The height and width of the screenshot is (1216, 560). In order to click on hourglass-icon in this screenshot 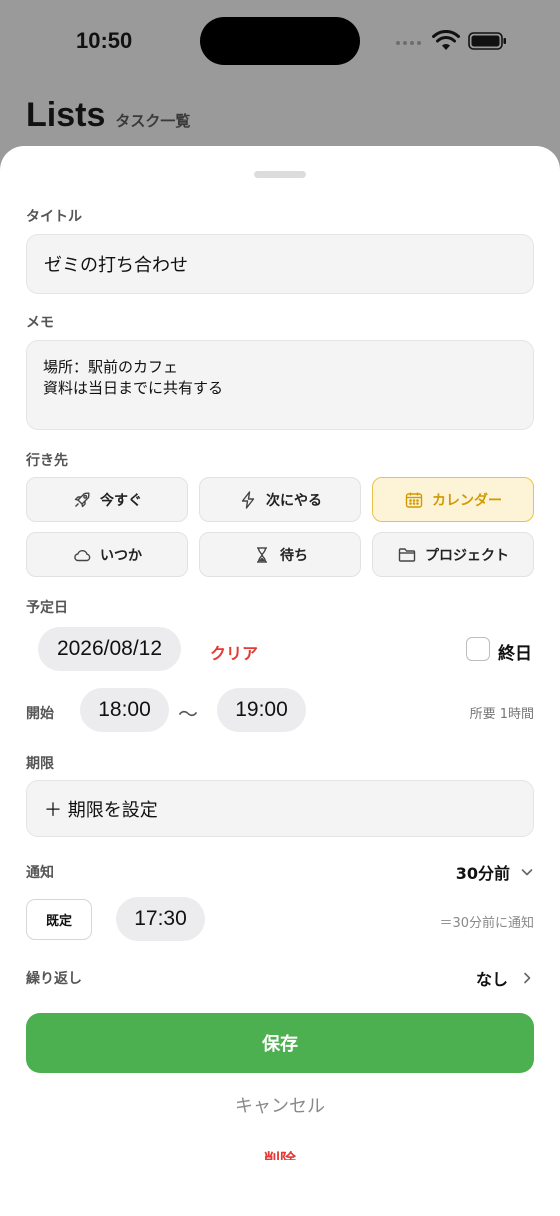, I will do `click(262, 554)`.